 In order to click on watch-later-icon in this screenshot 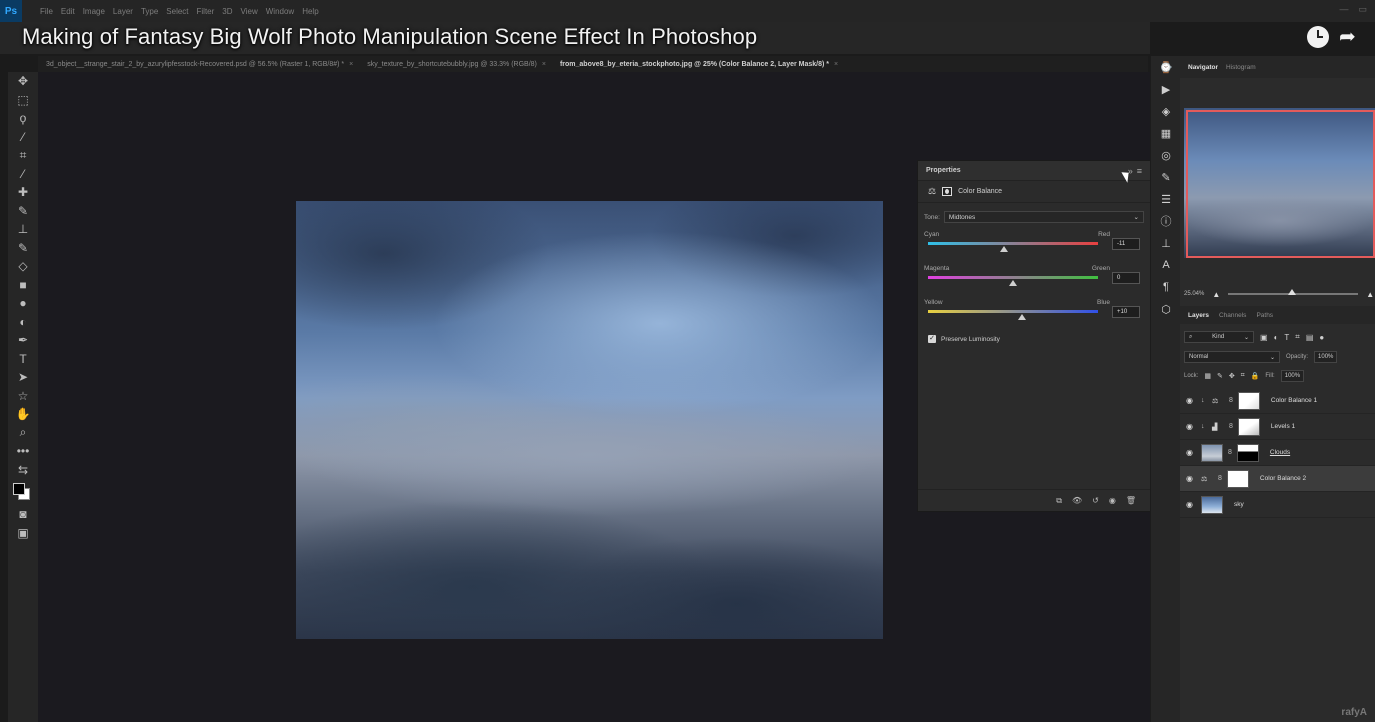, I will do `click(1318, 37)`.